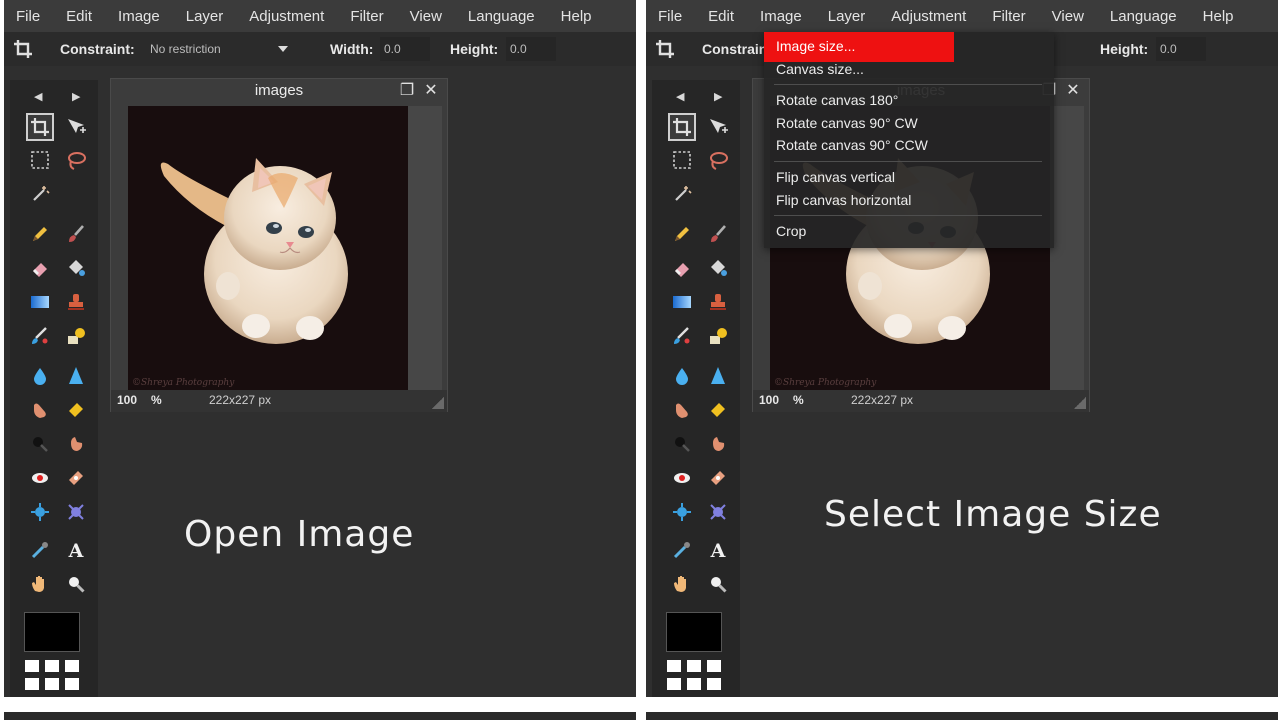 The image size is (1280, 720). Describe the element at coordinates (407, 91) in the screenshot. I see `restore-window-icon: ❐` at that location.